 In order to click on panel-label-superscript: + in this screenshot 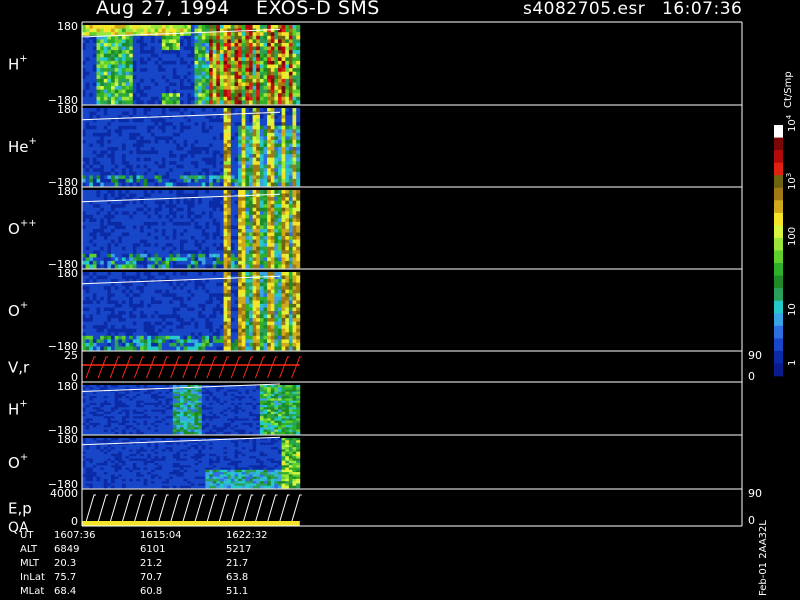, I will do `click(33, 141)`.